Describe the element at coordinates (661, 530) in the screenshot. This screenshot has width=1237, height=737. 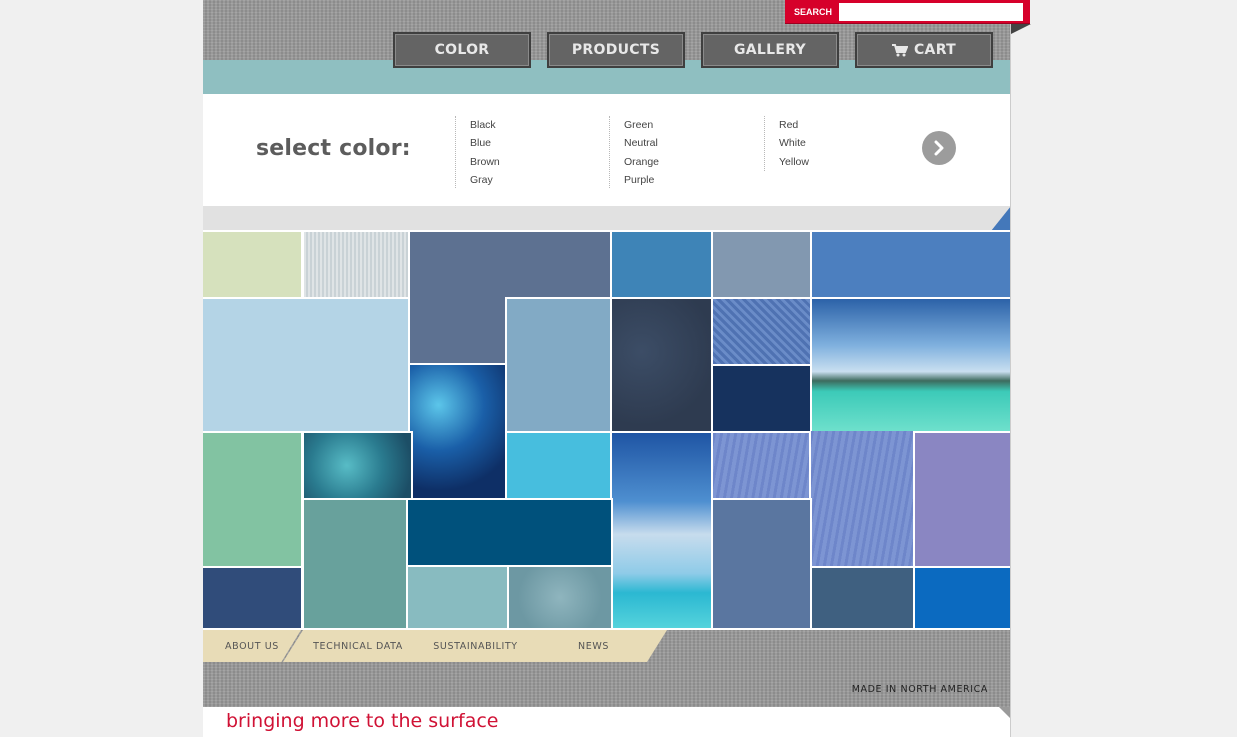
I see `photo-tile-sky` at that location.